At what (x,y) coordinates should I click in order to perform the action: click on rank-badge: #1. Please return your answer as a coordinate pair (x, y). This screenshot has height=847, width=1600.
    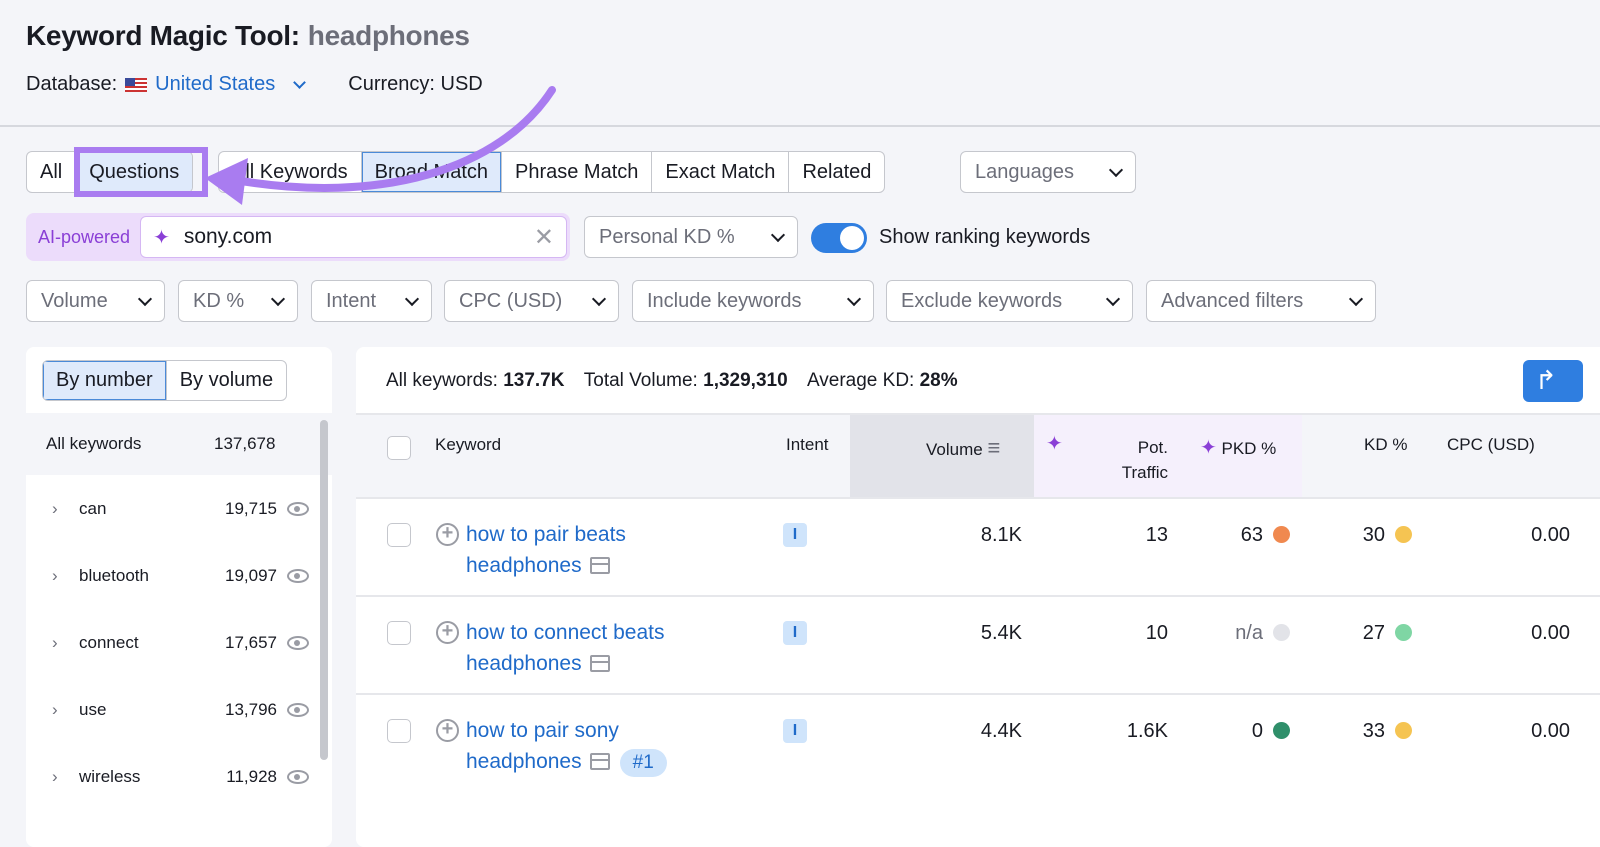
    Looking at the image, I should click on (643, 763).